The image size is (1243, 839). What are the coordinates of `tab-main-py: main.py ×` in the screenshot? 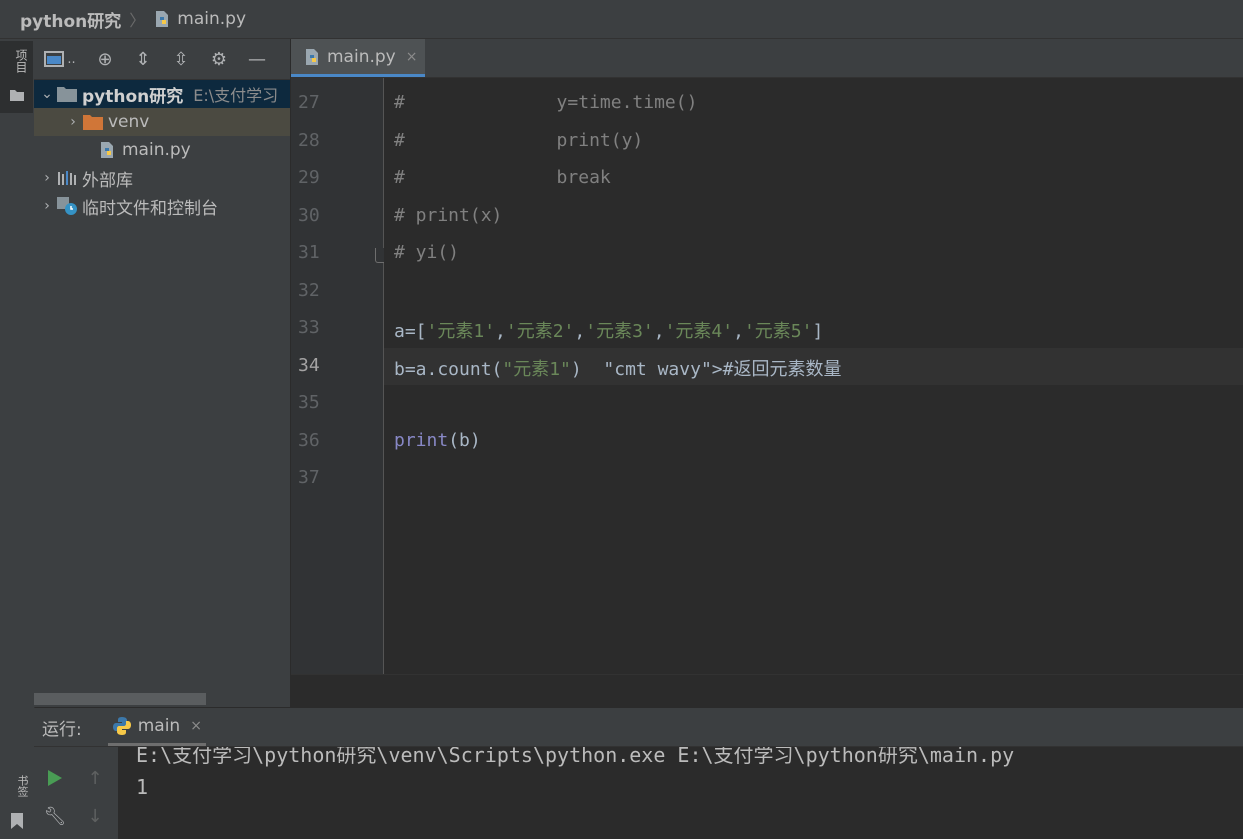 It's located at (358, 58).